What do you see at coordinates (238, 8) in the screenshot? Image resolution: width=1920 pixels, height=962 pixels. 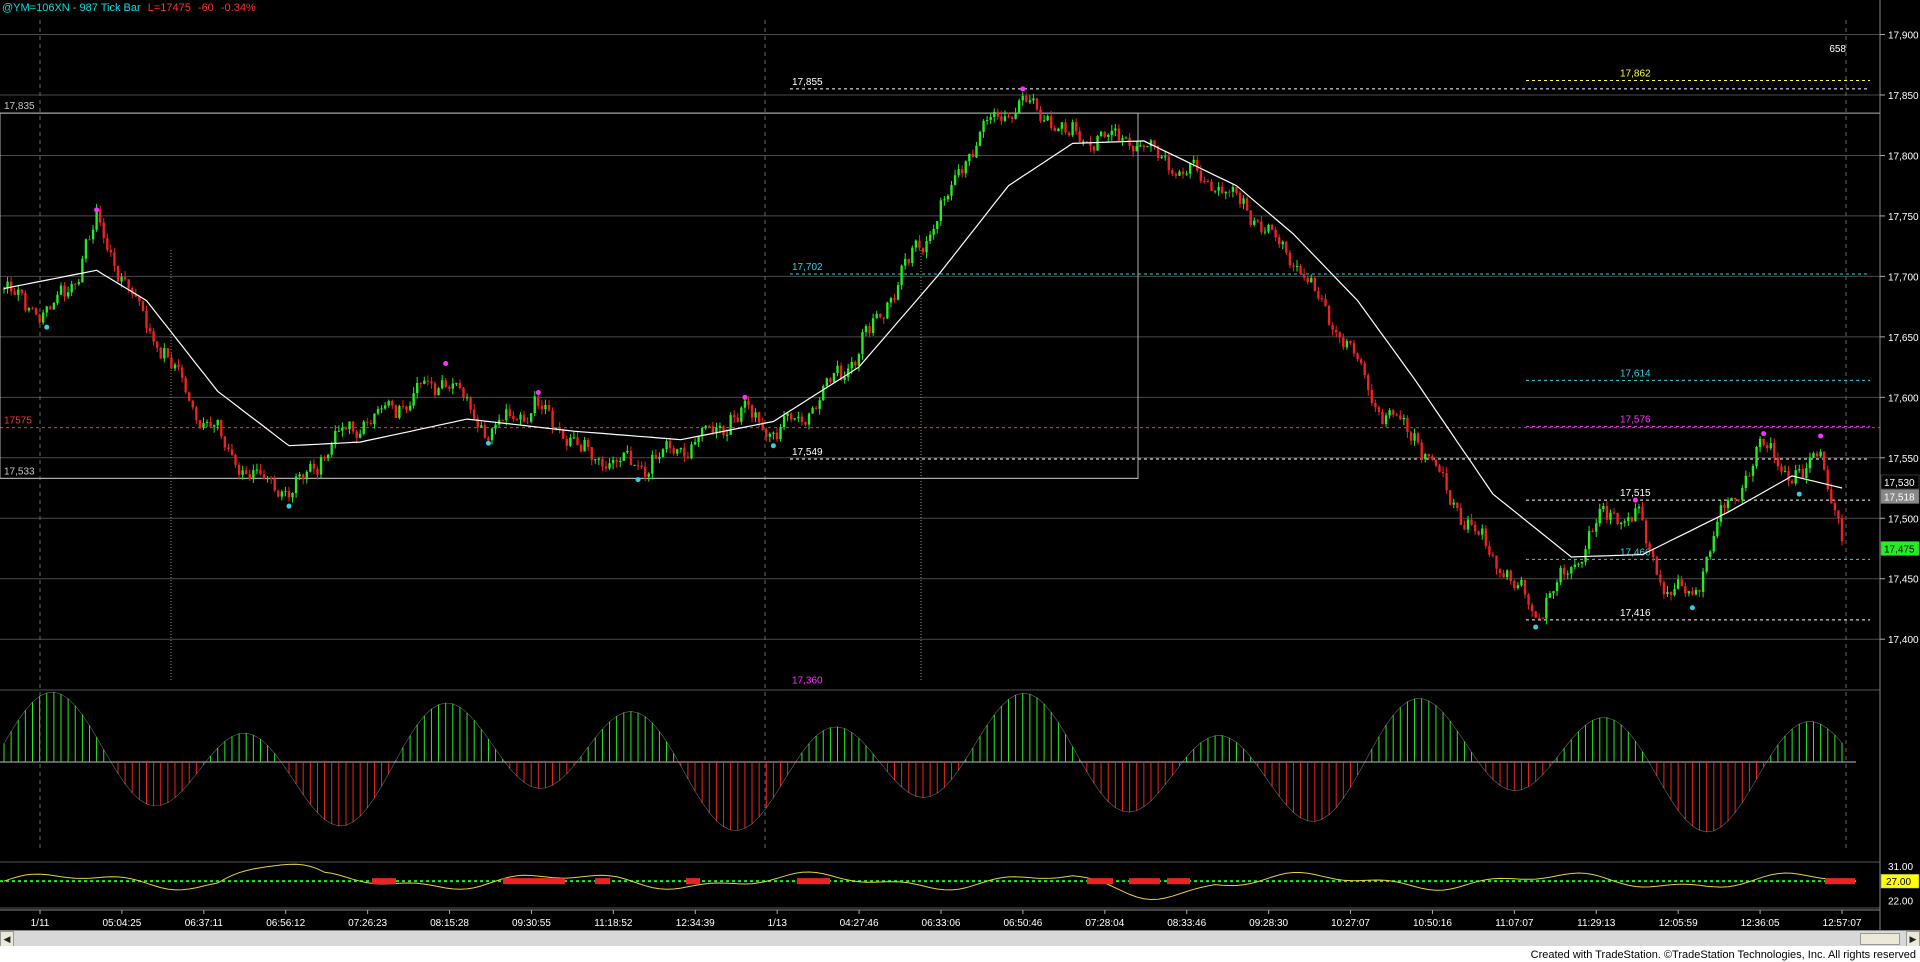 I see `percent-change: -0.34%` at bounding box center [238, 8].